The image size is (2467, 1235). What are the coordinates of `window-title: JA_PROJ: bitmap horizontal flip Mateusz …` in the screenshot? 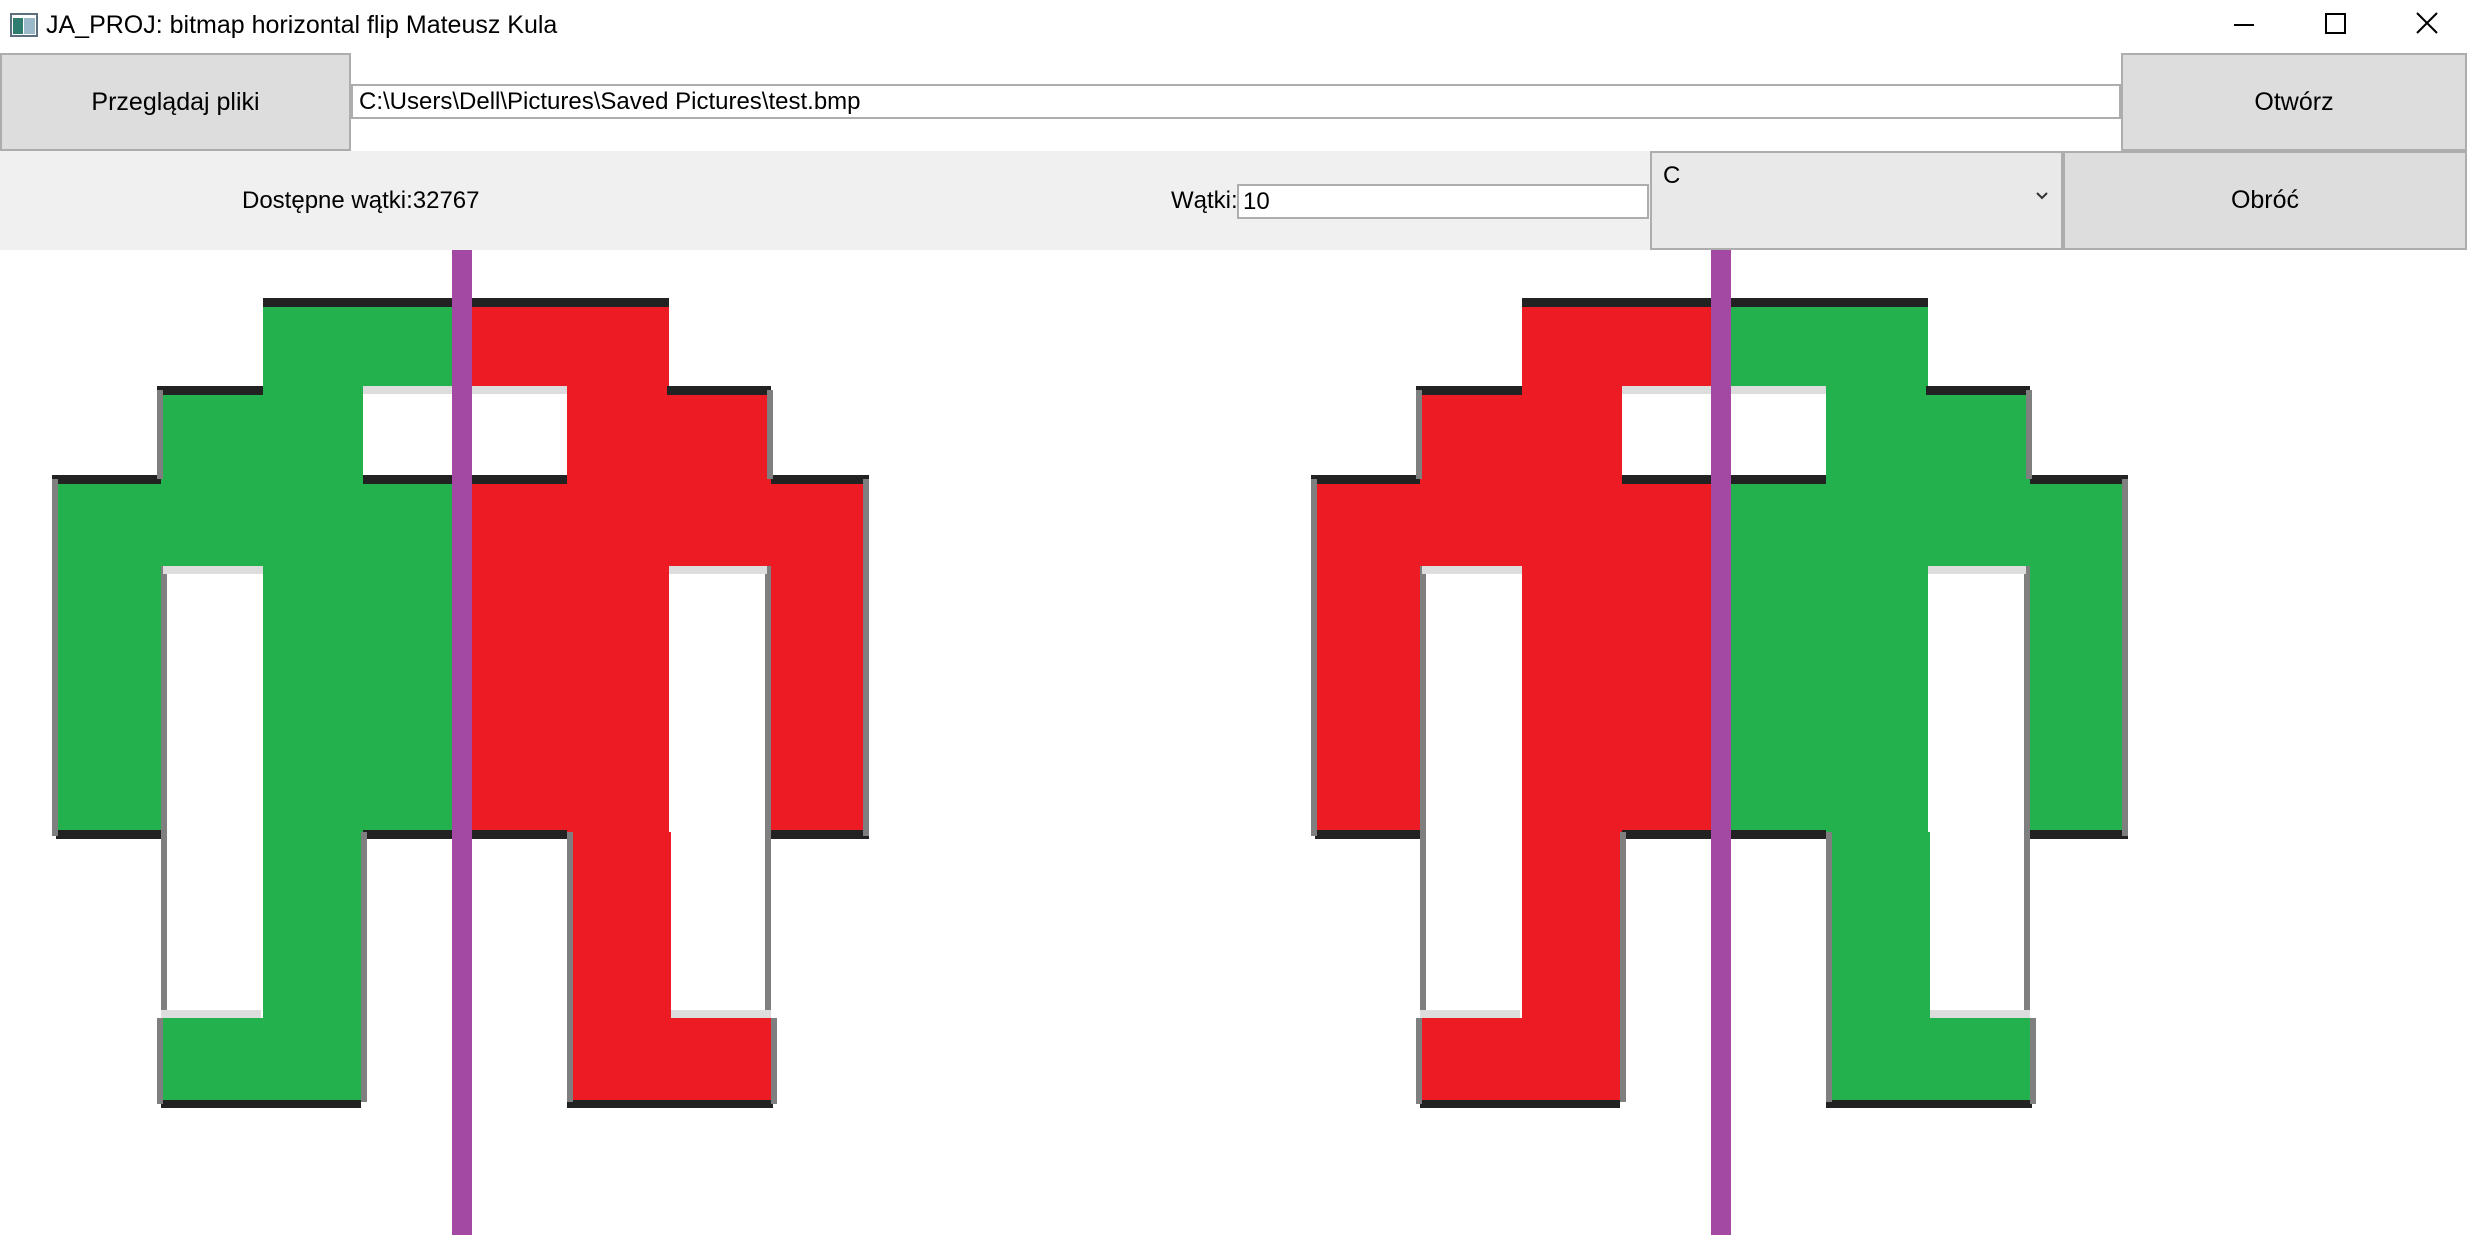 It's located at (302, 25).